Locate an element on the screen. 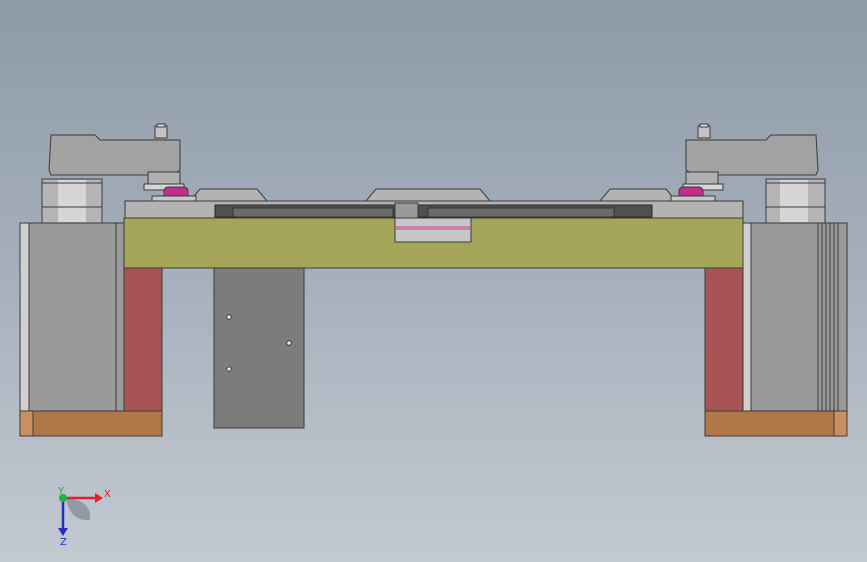 The height and width of the screenshot is (562, 867). top-carrier is located at coordinates (434, 203).